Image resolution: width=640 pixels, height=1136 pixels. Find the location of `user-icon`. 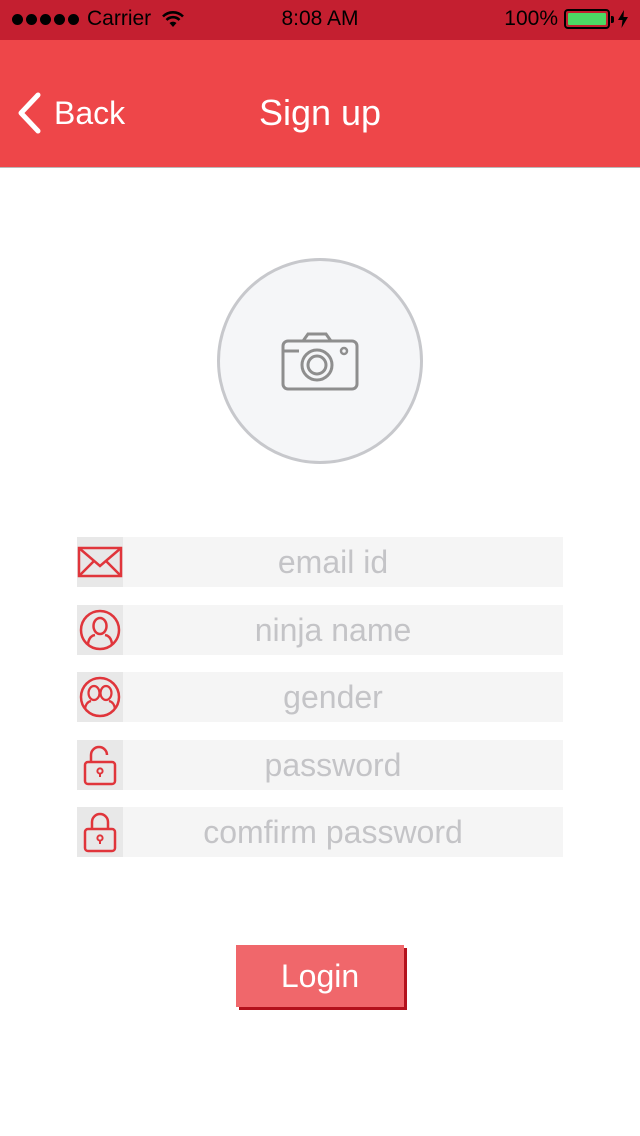

user-icon is located at coordinates (100, 630).